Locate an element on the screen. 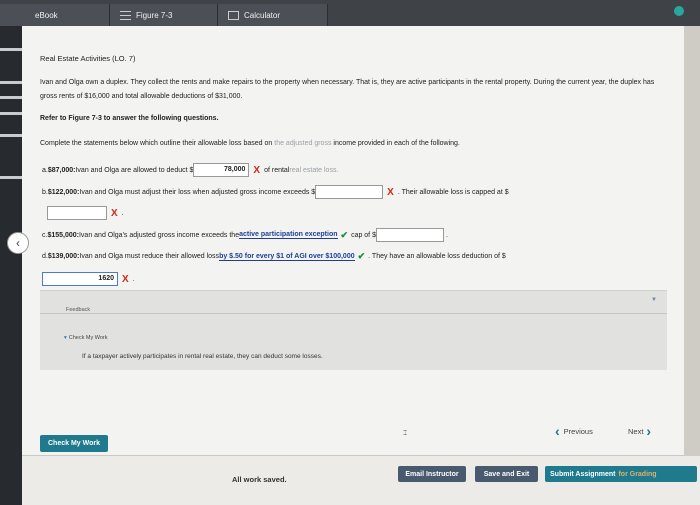 This screenshot has height=505, width=700. tab-ebook: eBook is located at coordinates (55, 15).